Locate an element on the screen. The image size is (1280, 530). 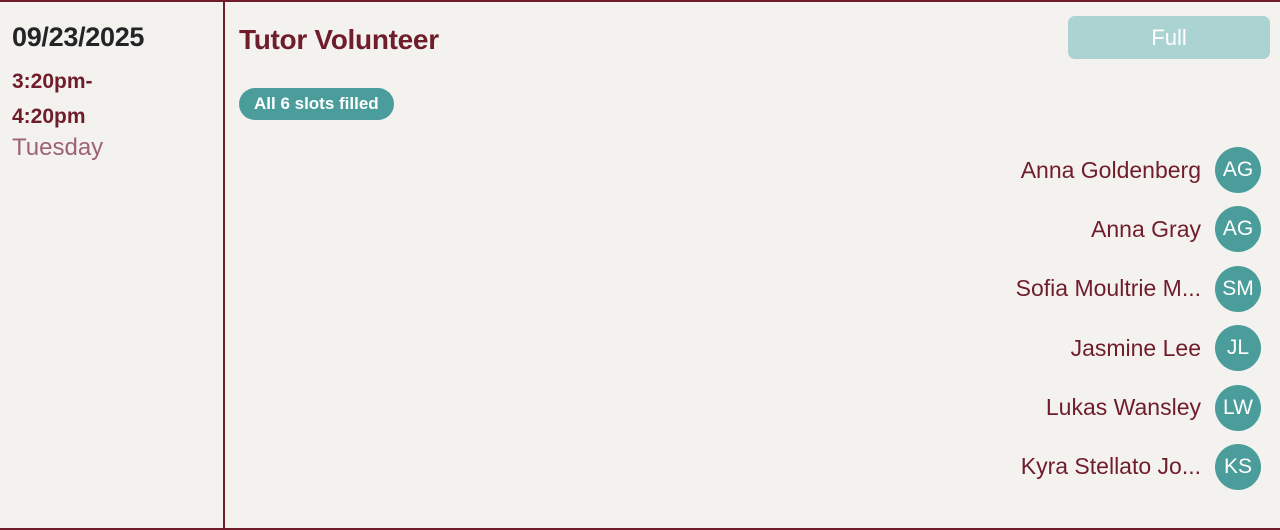
avatar: LW is located at coordinates (1238, 407).